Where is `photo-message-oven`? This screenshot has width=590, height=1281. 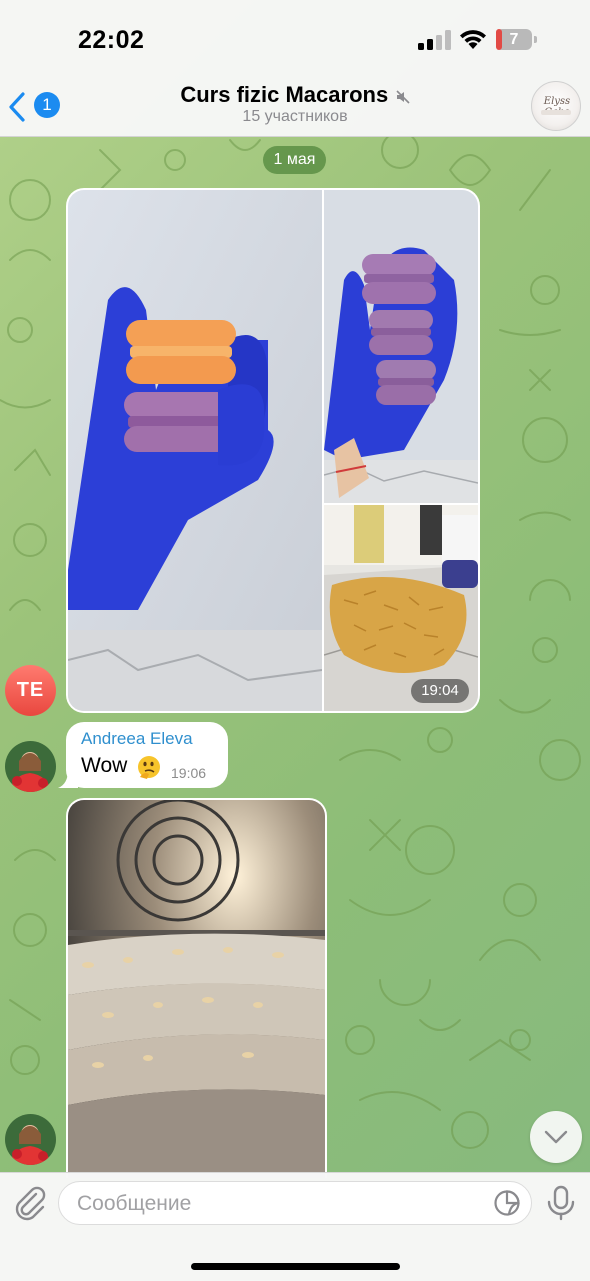 photo-message-oven is located at coordinates (196, 988).